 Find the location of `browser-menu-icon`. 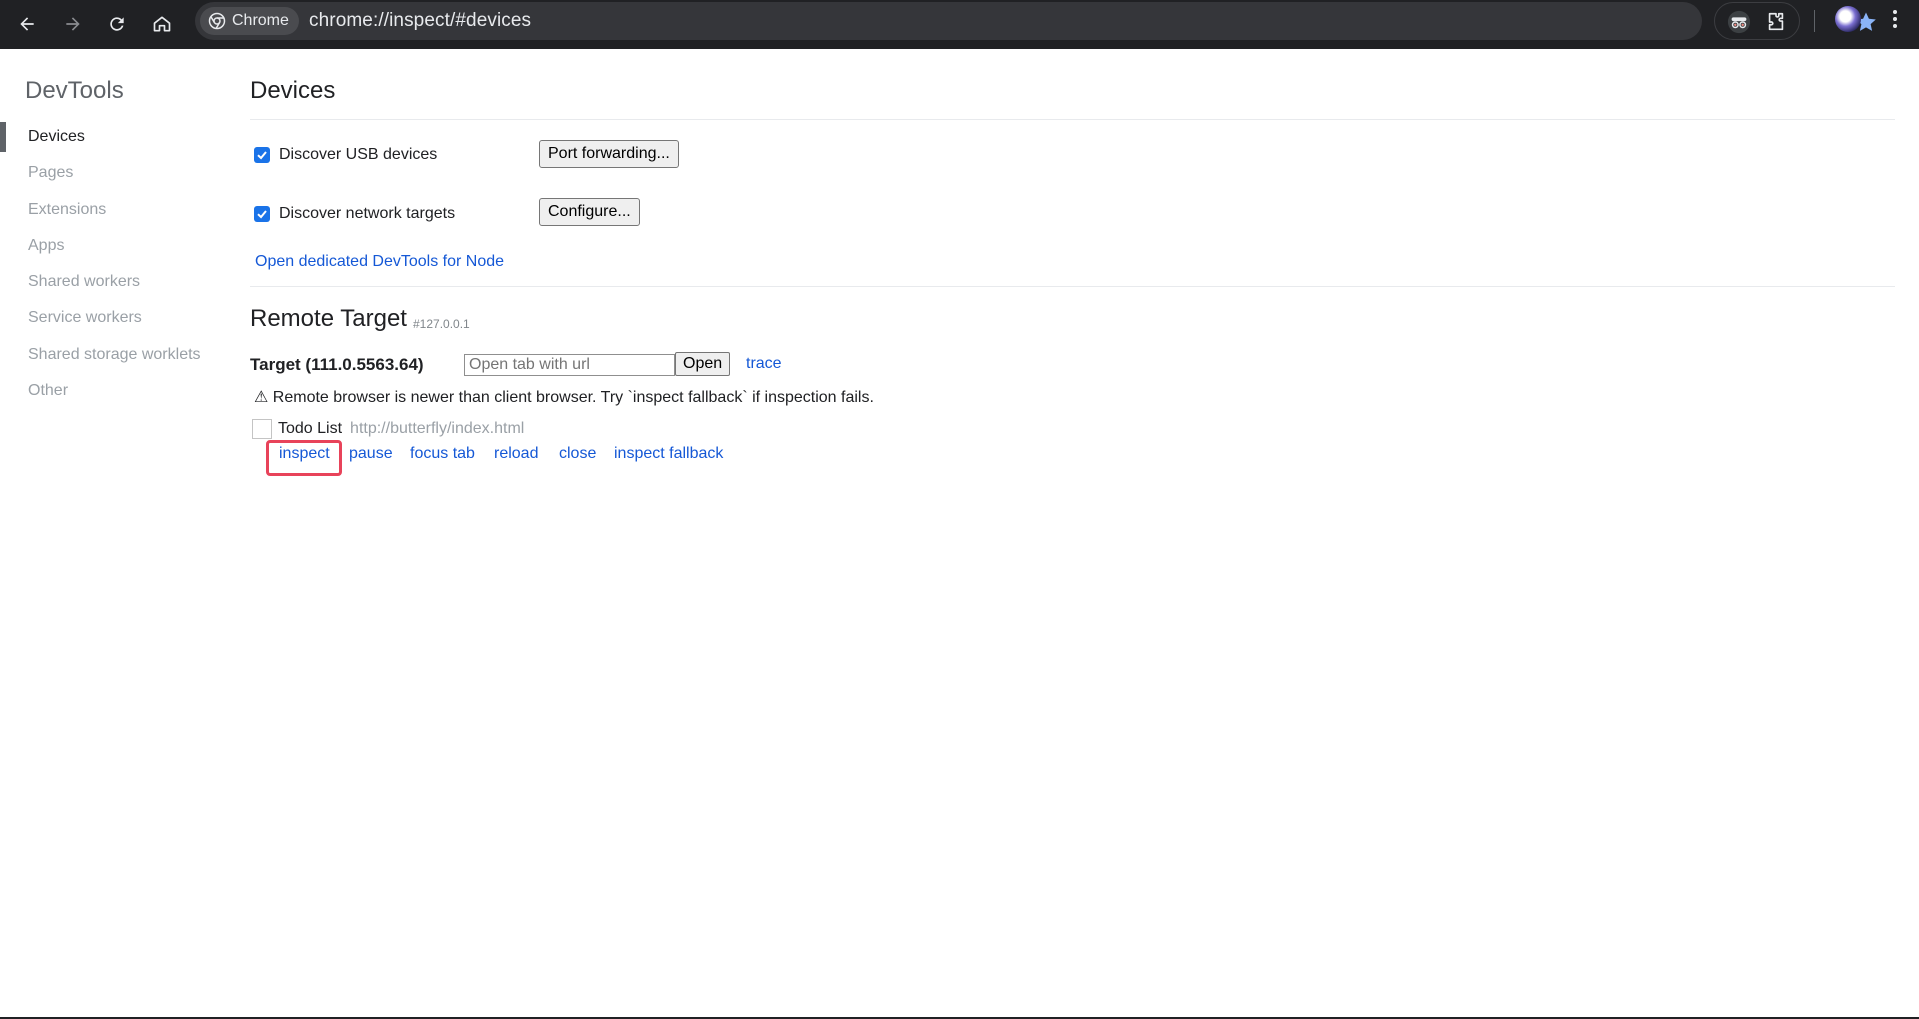

browser-menu-icon is located at coordinates (1895, 19).